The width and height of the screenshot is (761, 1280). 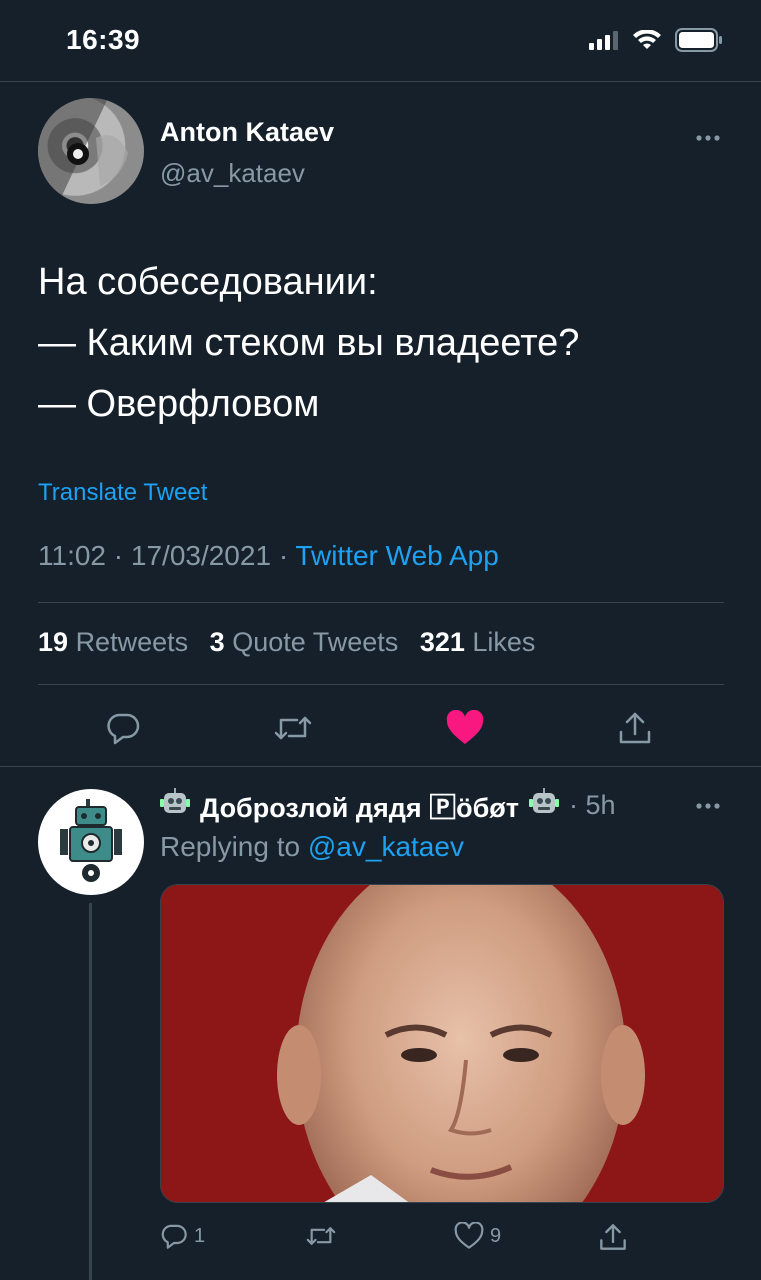 What do you see at coordinates (53, 642) in the screenshot?
I see `retweets-count: 19` at bounding box center [53, 642].